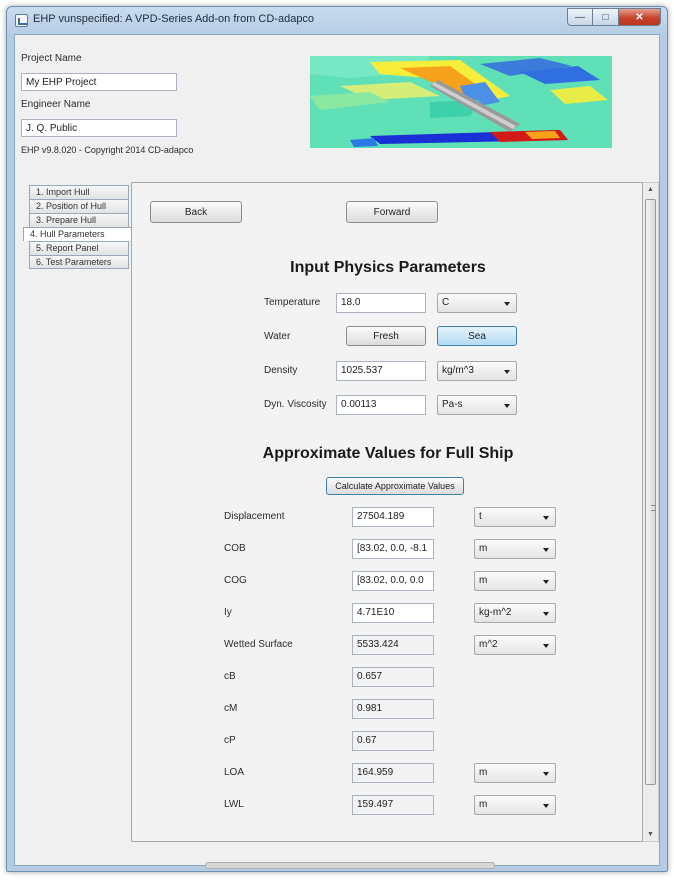  Describe the element at coordinates (230, 740) in the screenshot. I see `approx-row-label: cP` at that location.